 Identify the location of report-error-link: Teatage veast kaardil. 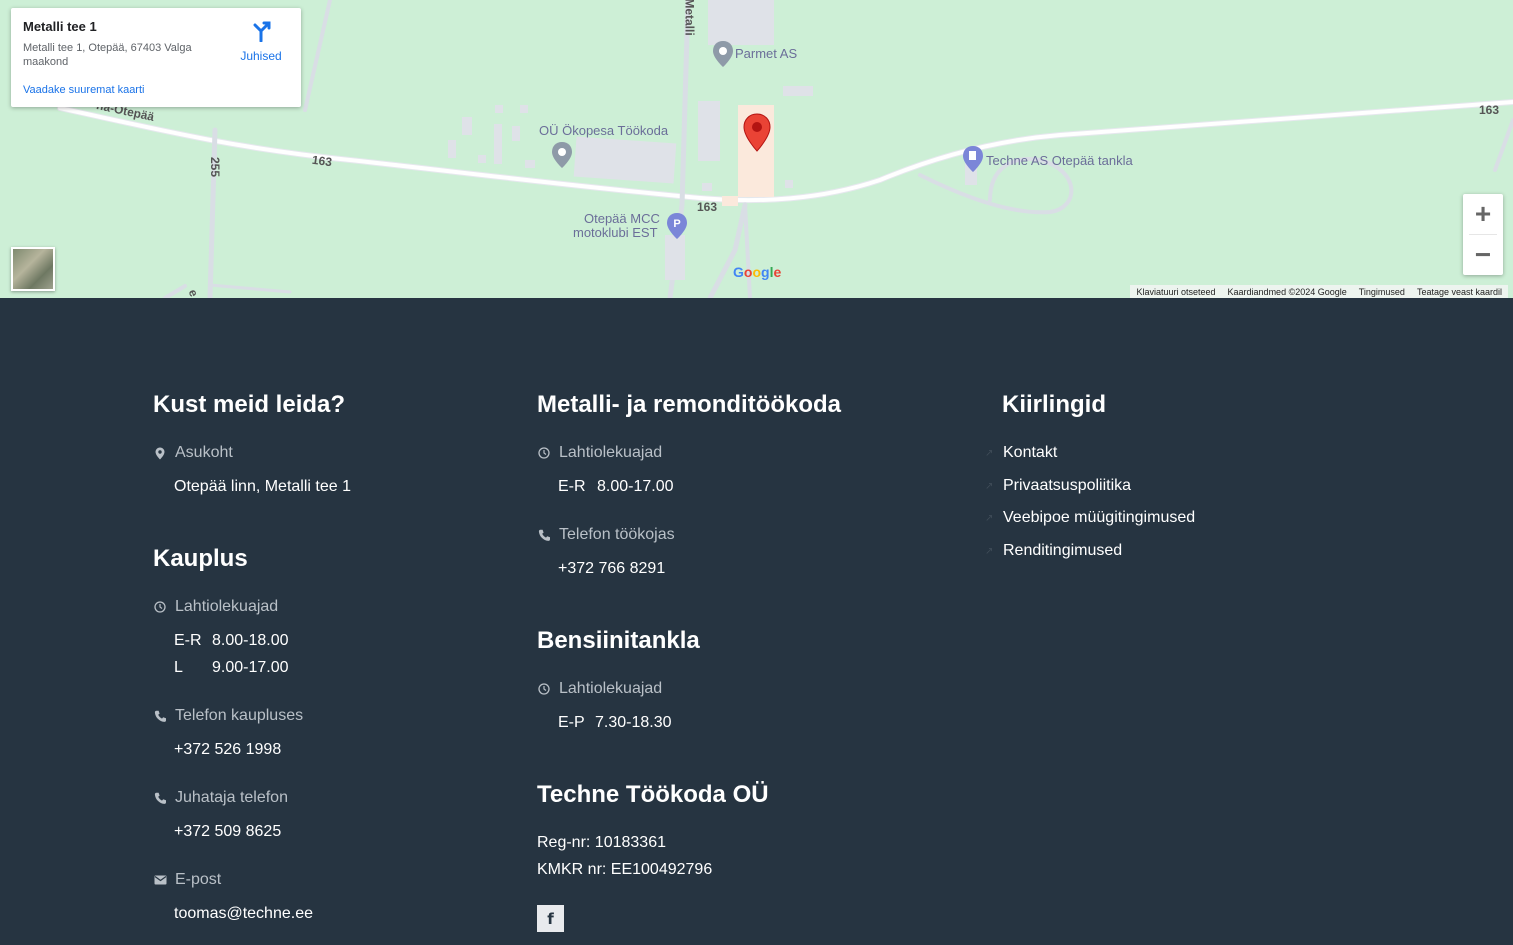
(1459, 291).